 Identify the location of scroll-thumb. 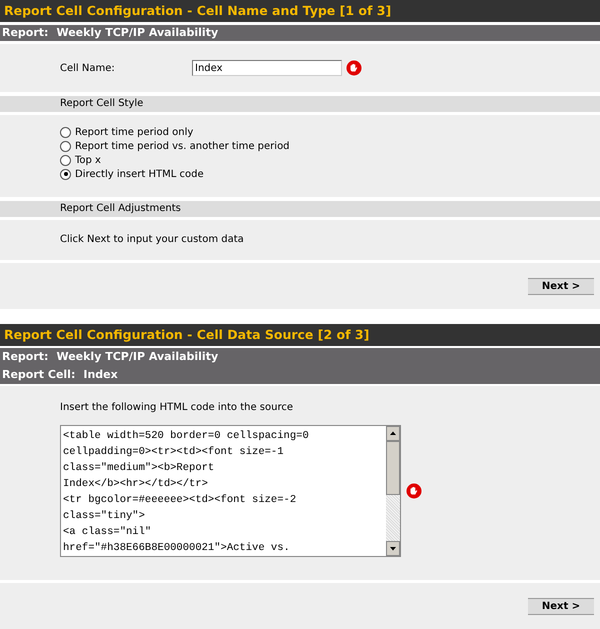
(393, 468).